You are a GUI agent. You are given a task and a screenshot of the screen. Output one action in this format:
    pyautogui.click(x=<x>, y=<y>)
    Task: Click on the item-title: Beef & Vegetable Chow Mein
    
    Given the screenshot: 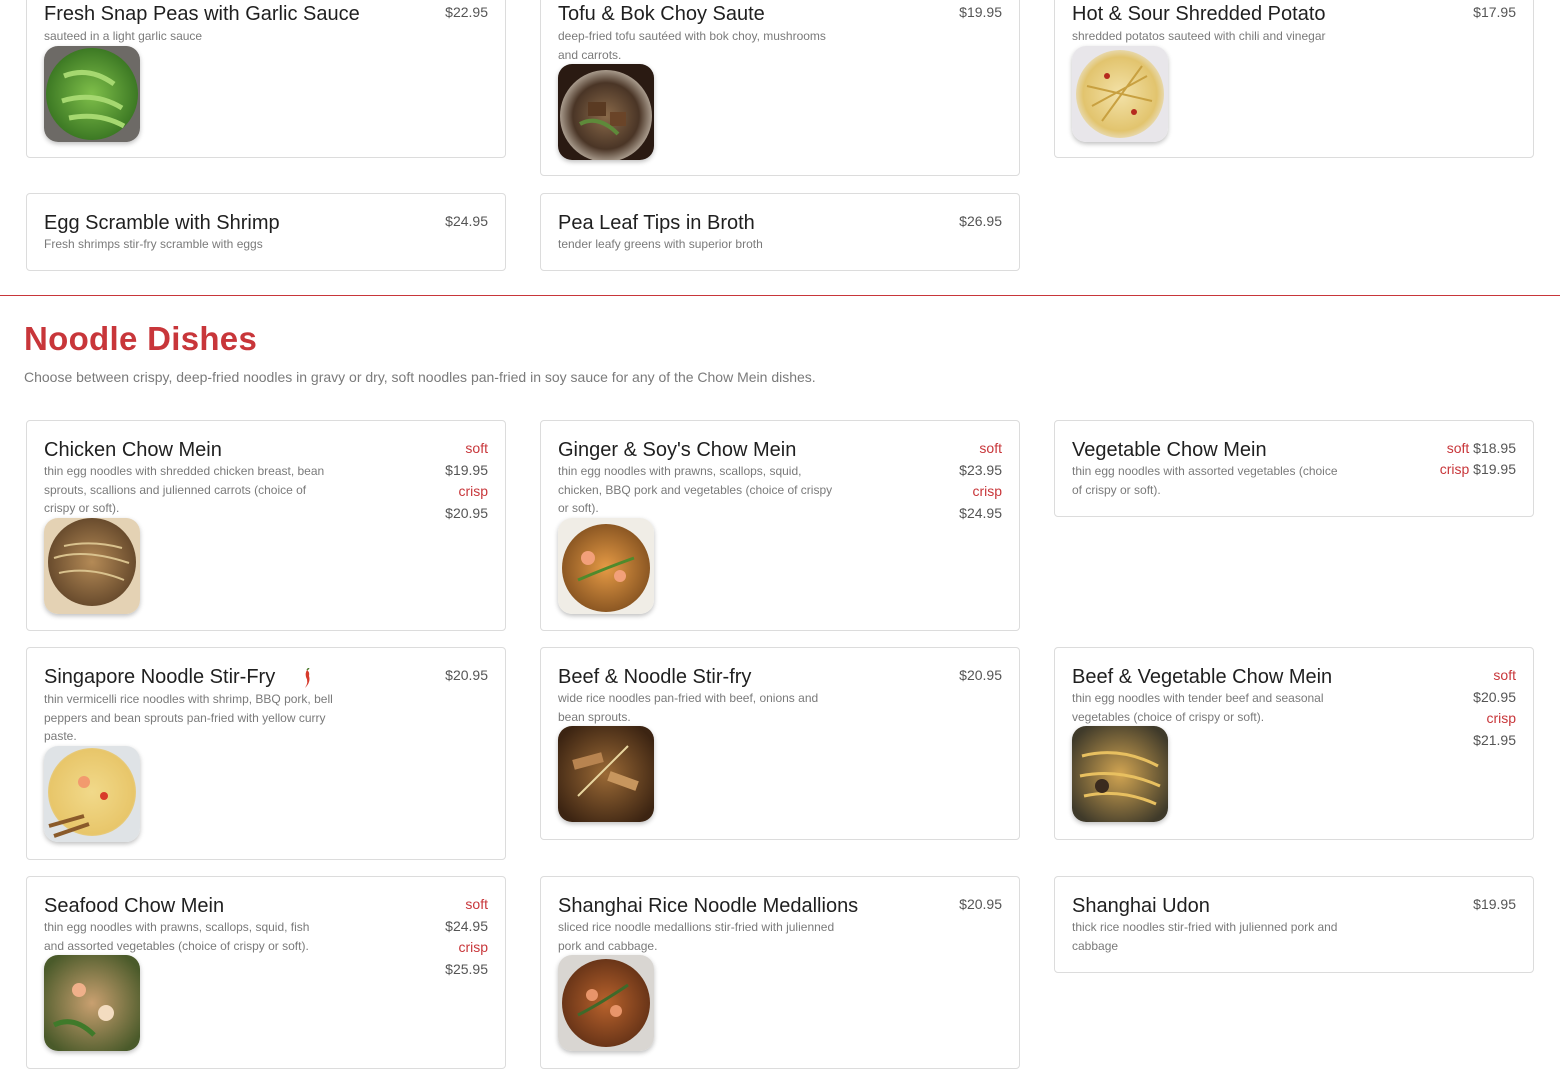 What is the action you would take?
    pyautogui.click(x=1202, y=677)
    